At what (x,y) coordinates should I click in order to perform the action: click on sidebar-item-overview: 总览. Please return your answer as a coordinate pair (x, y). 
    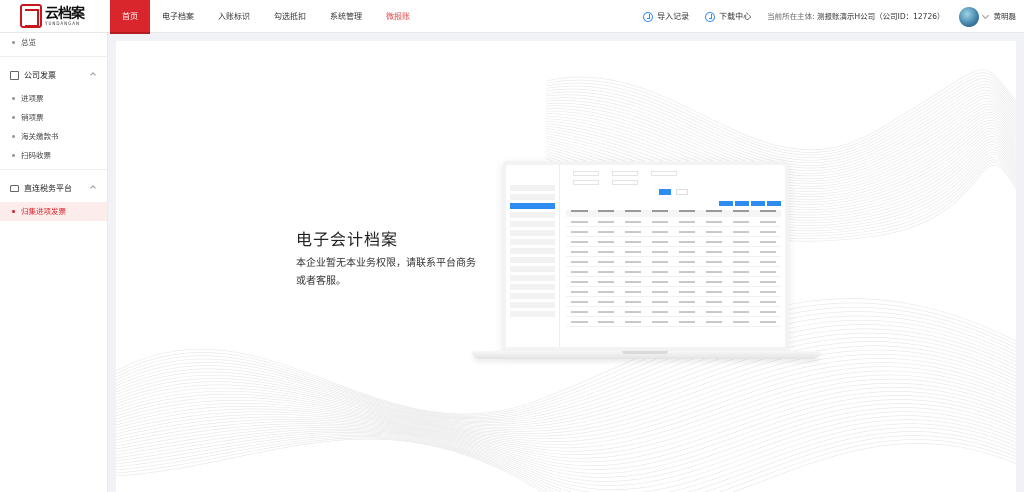
    Looking at the image, I should click on (53, 42).